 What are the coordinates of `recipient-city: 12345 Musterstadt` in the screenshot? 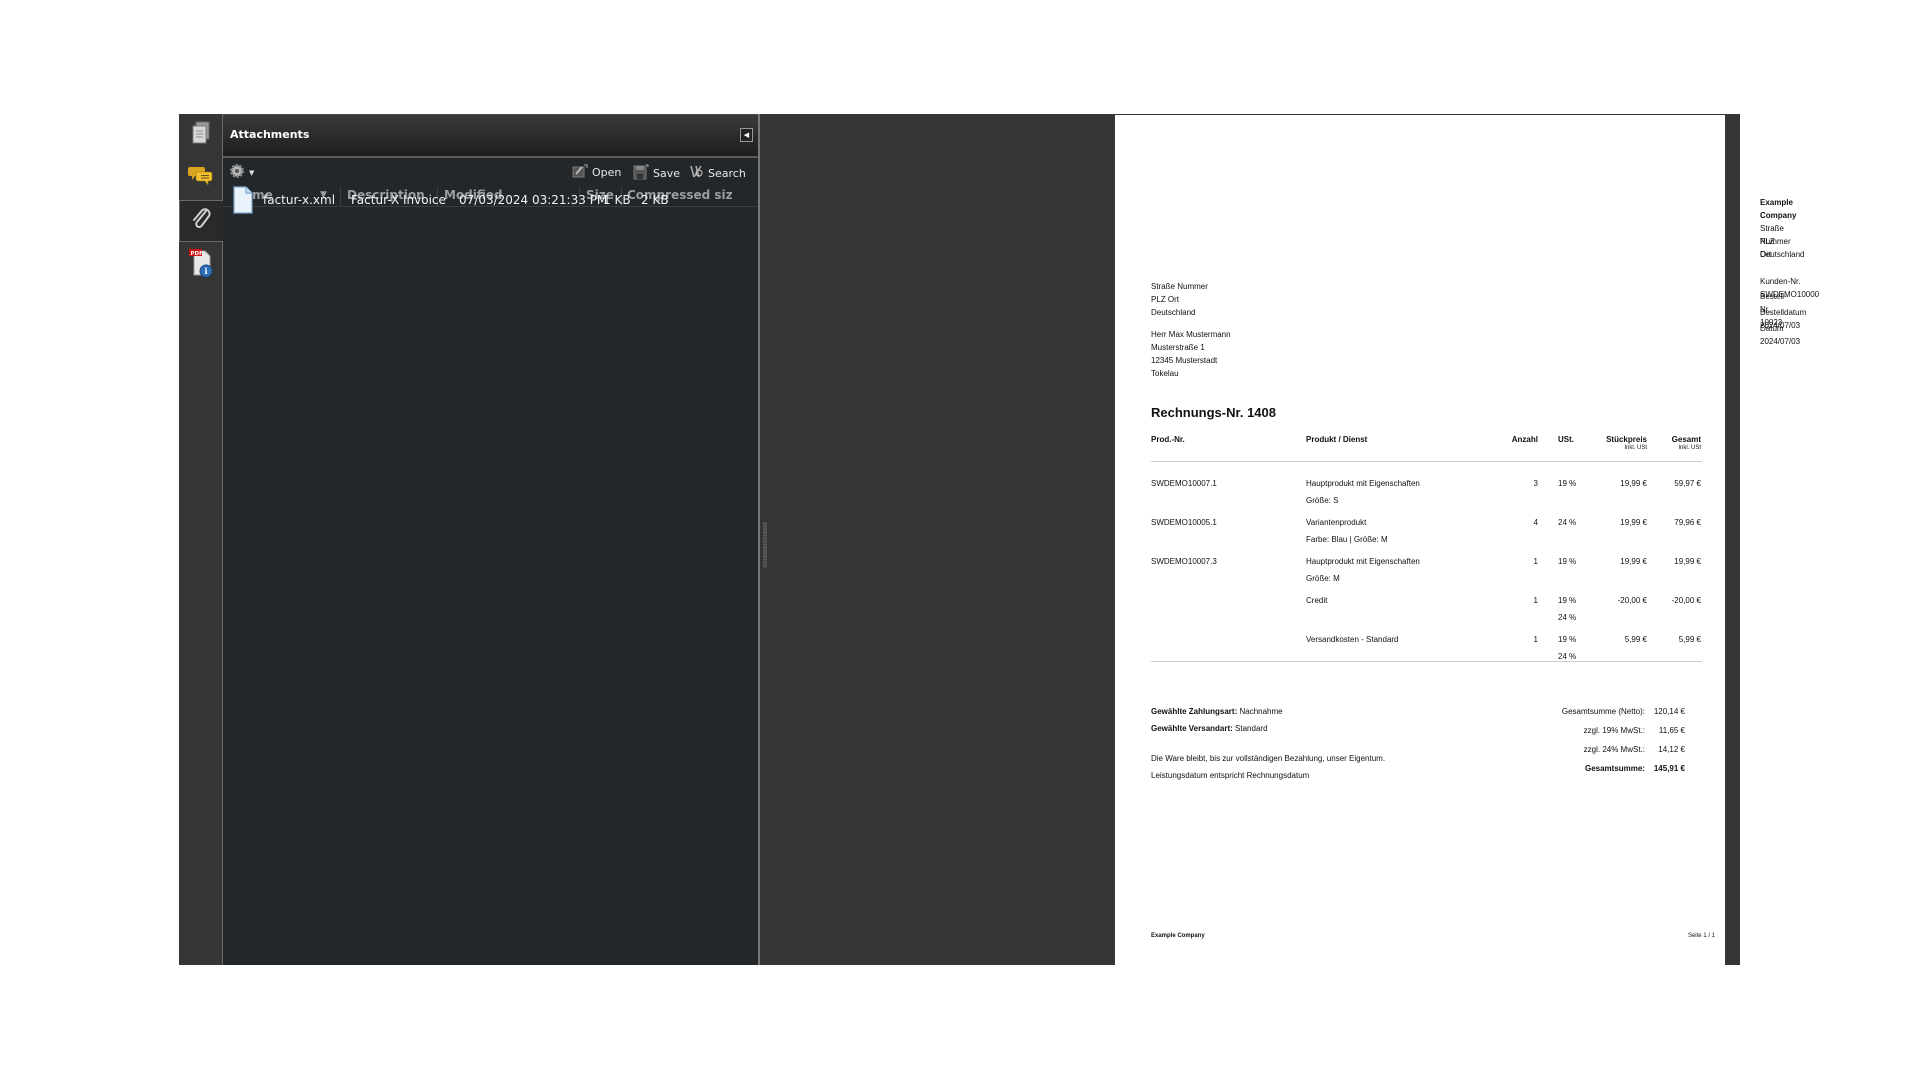 It's located at (1184, 360).